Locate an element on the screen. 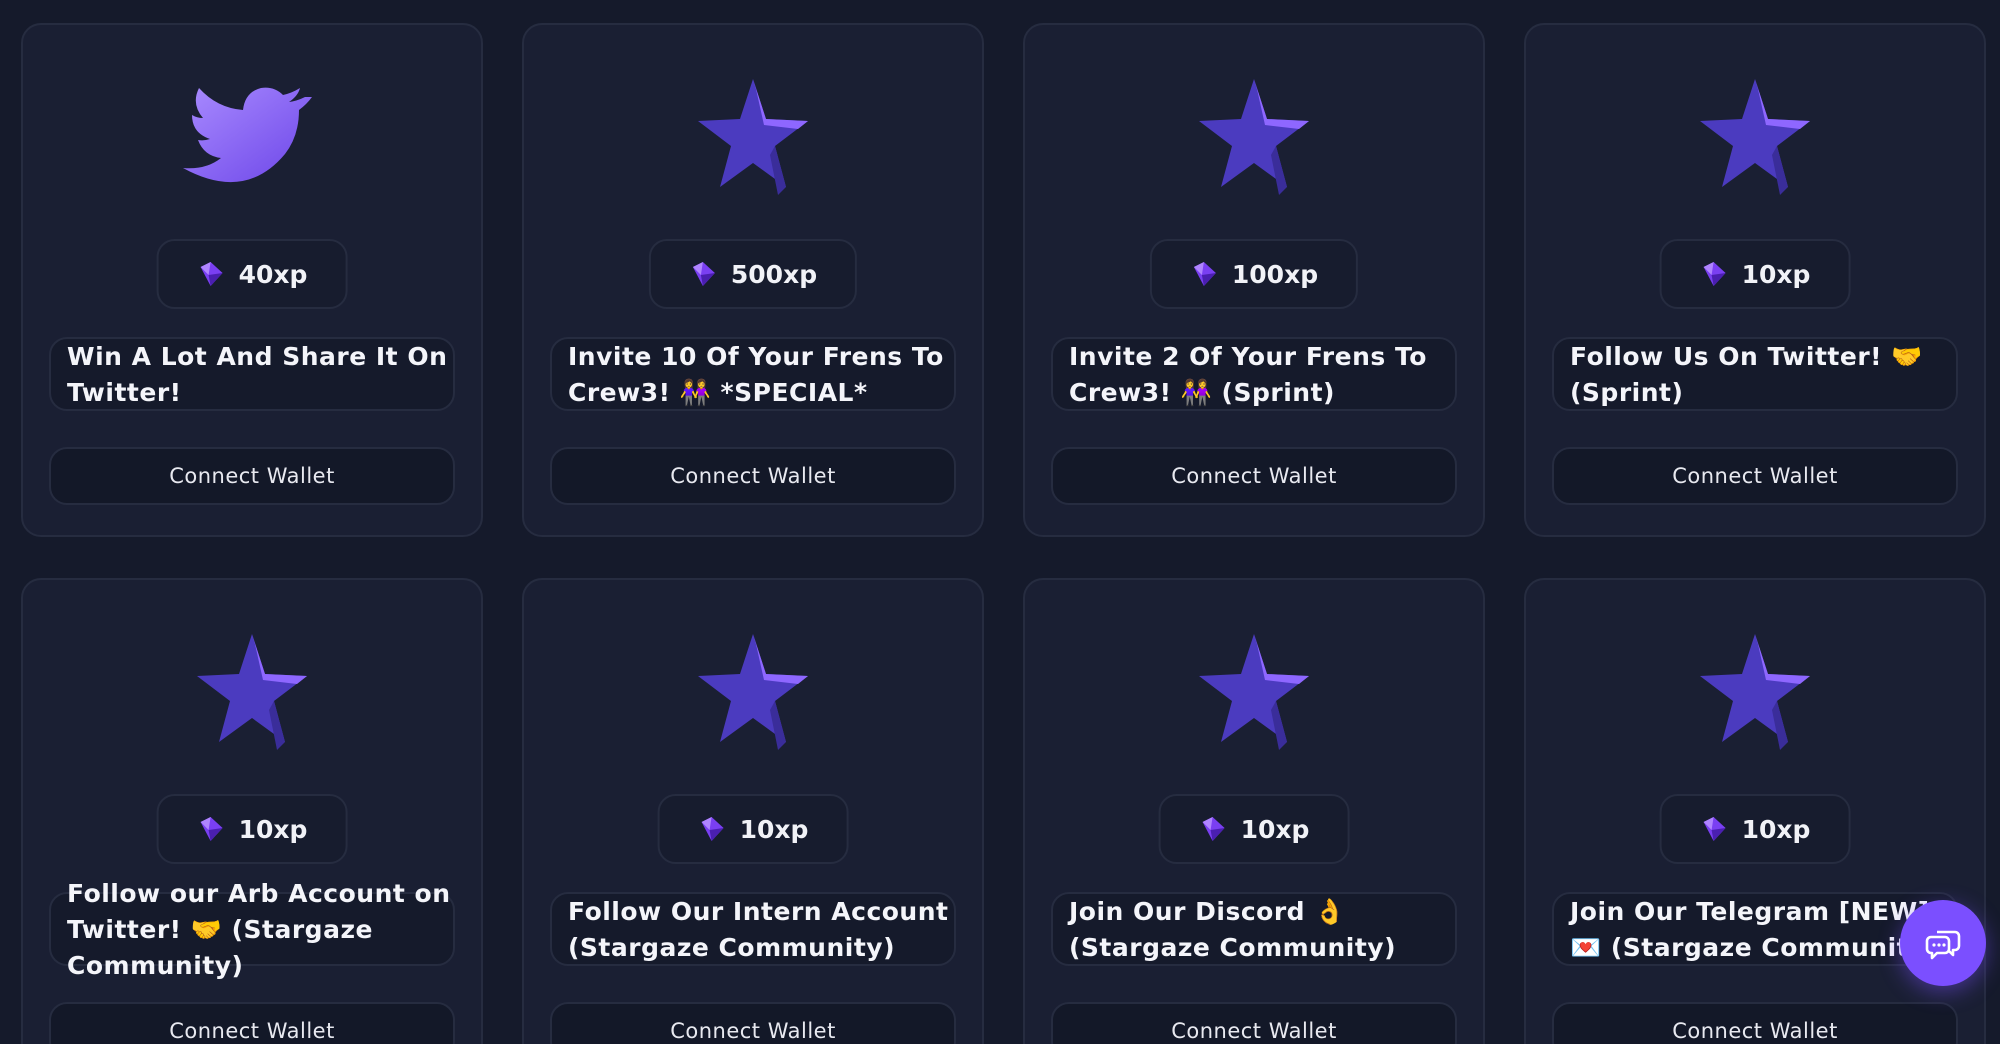  xp-badge: 100xp is located at coordinates (1254, 274).